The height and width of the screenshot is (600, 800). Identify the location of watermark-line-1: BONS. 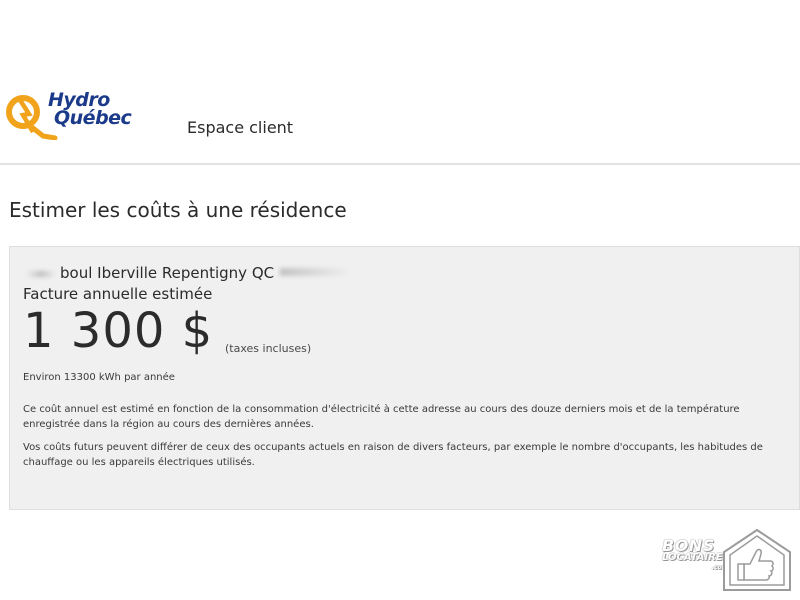
(688, 545).